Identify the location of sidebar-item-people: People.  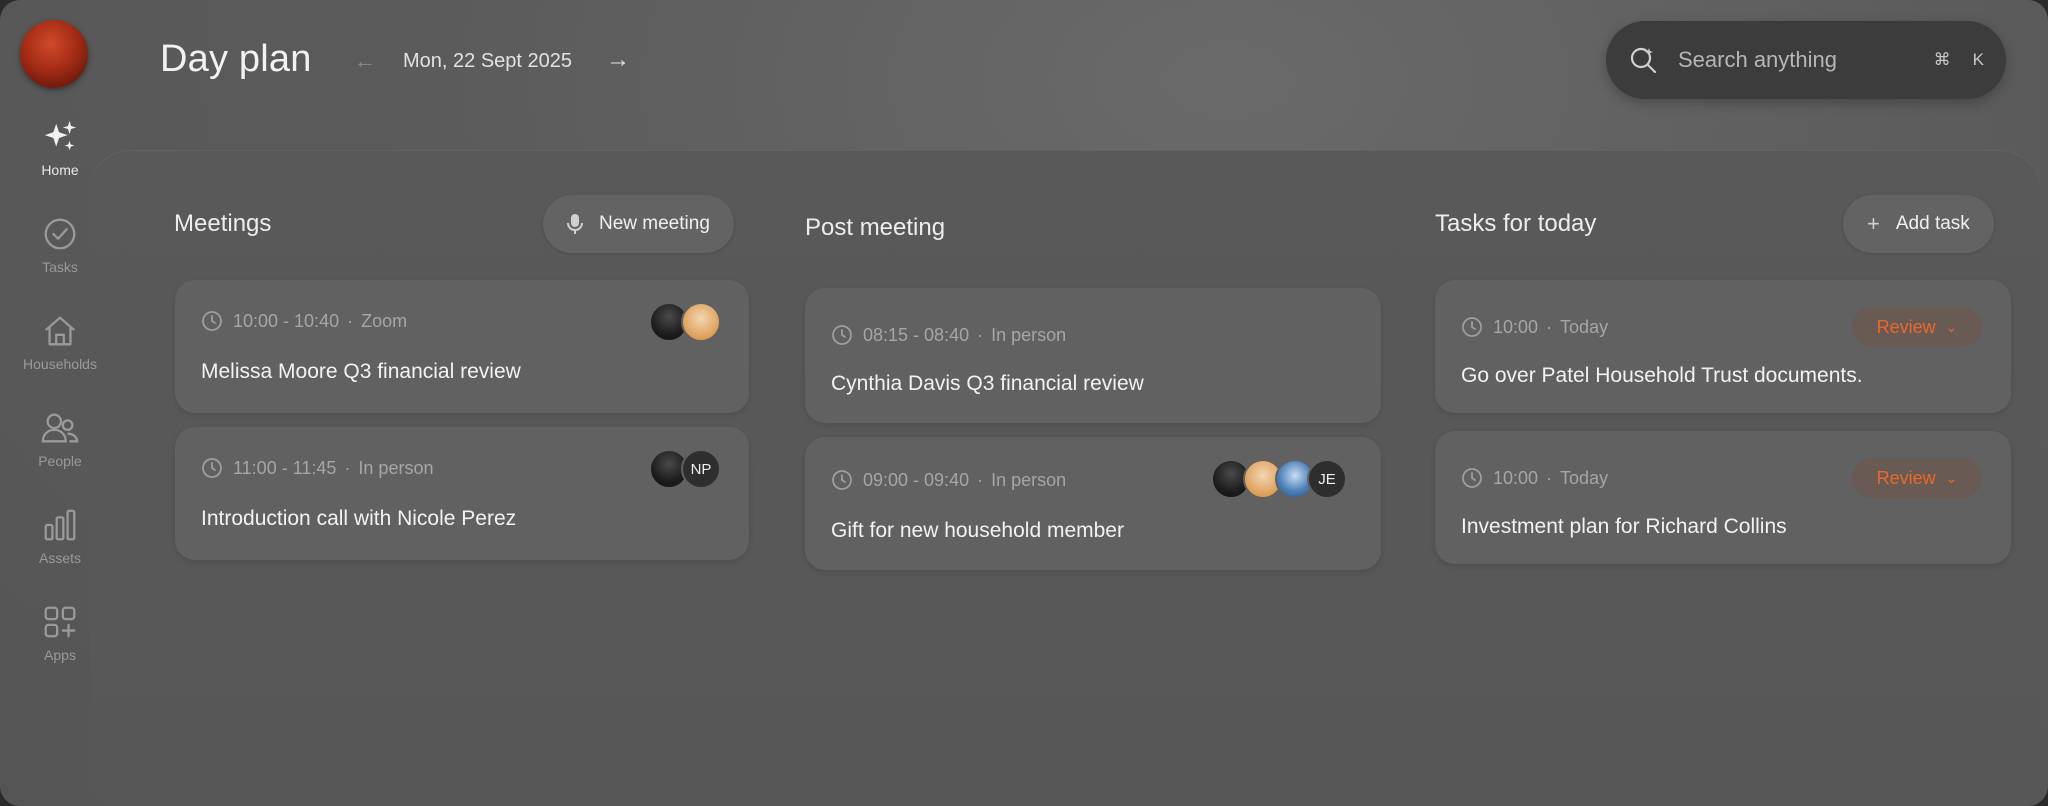
(60, 457).